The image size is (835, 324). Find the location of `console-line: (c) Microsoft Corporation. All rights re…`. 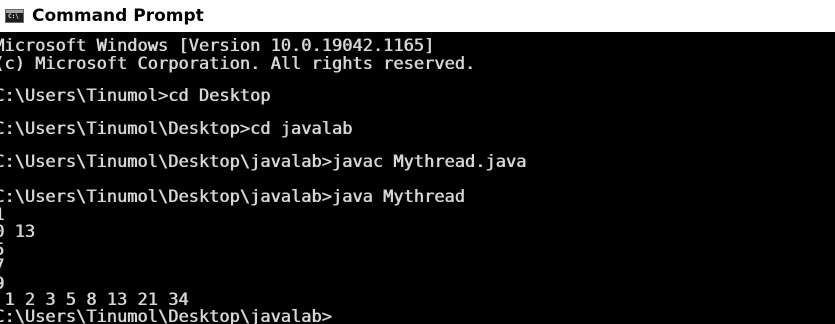

console-line: (c) Microsoft Corporation. All rights re… is located at coordinates (238, 64).